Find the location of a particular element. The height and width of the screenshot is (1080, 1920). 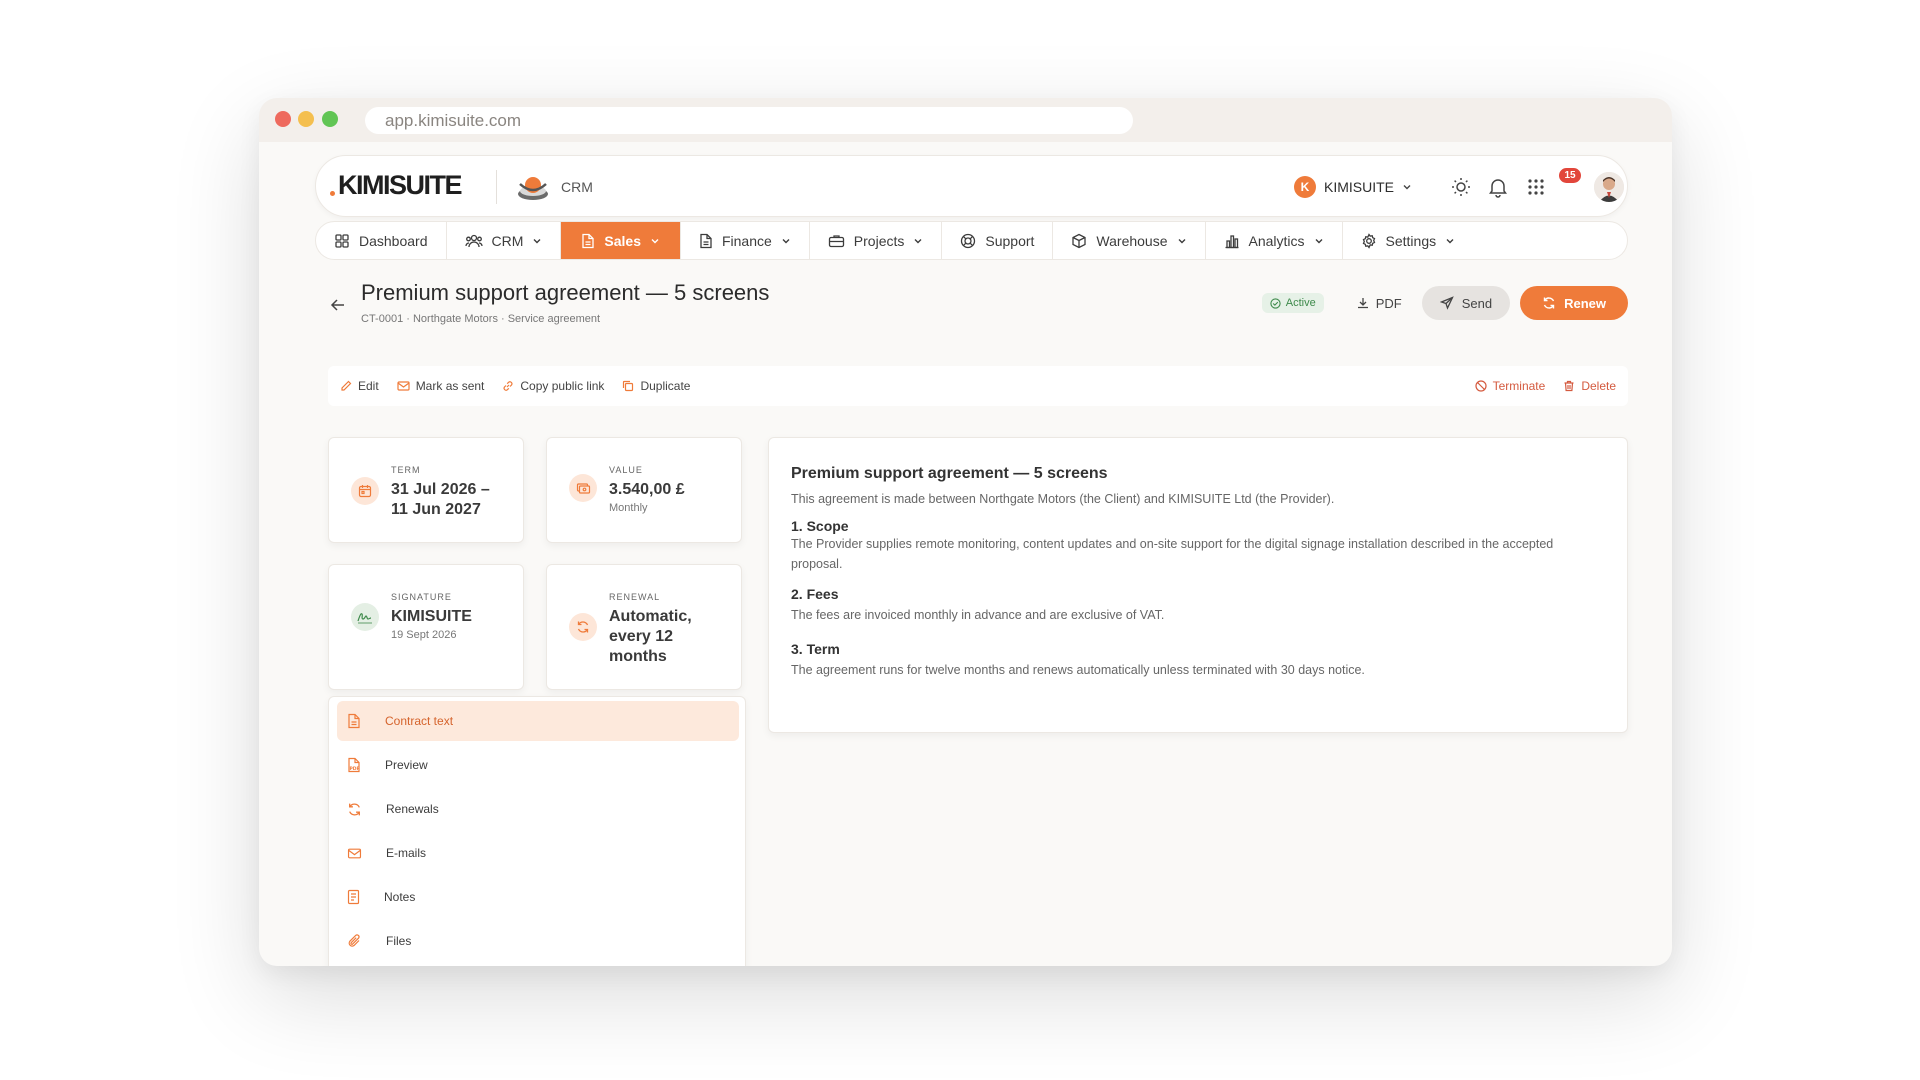

nav-item-sales: Sales is located at coordinates (621, 240).